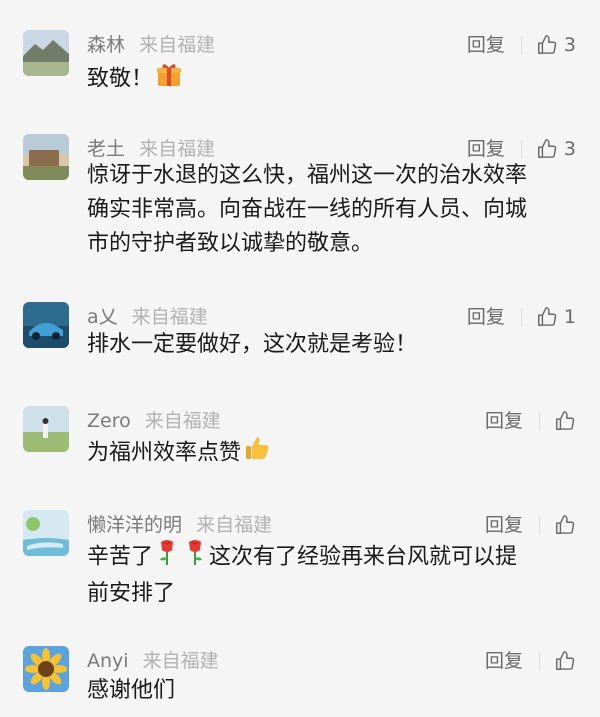 Image resolution: width=600 pixels, height=717 pixels. What do you see at coordinates (120, 557) in the screenshot?
I see `comment-line: 辛苦了` at bounding box center [120, 557].